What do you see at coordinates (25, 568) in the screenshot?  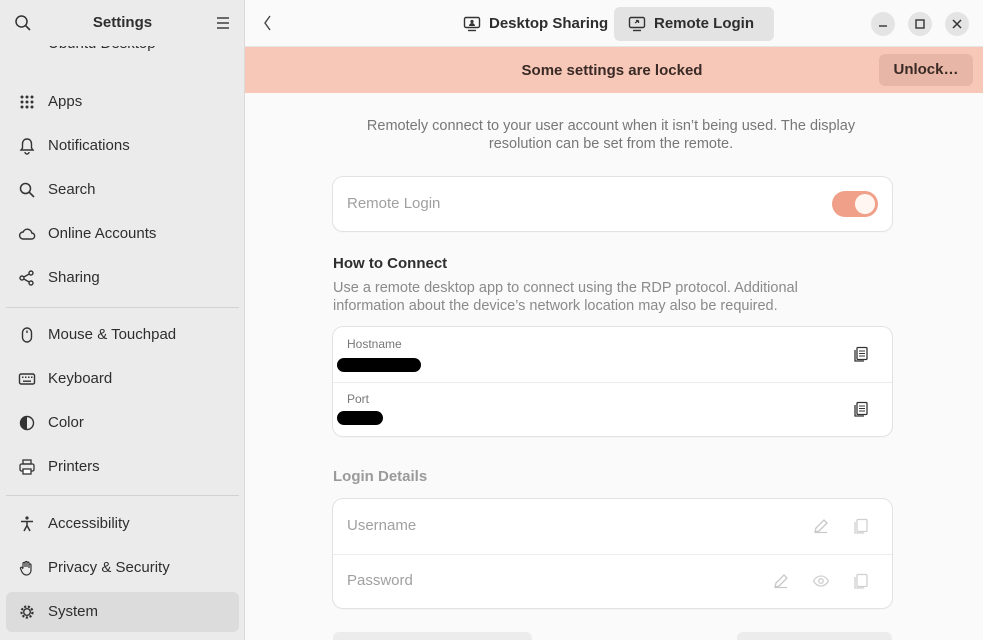 I see `hand-icon` at bounding box center [25, 568].